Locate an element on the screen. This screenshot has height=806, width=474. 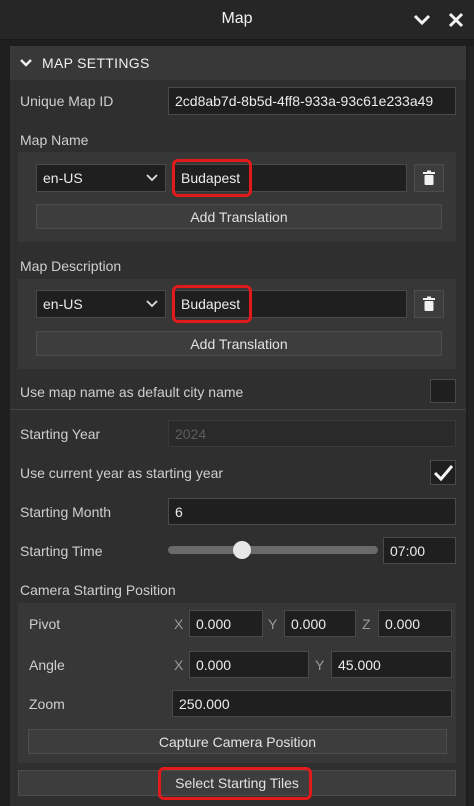
pivot-z-axis-label: Z is located at coordinates (366, 624).